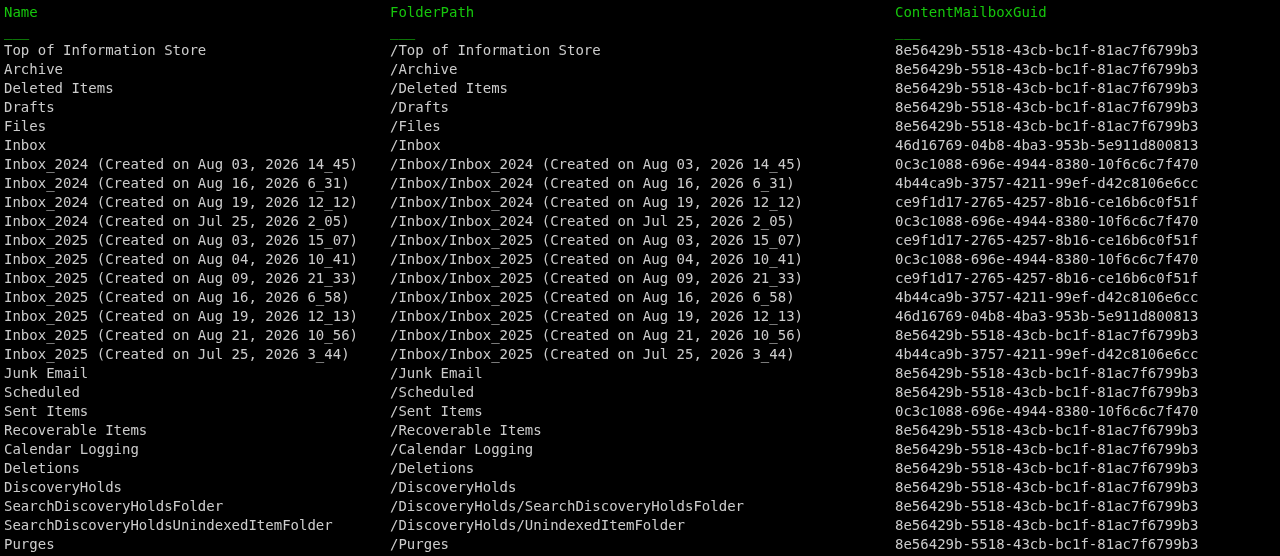 The image size is (1280, 556). What do you see at coordinates (432, 12) in the screenshot?
I see `column-heading: FolderPath` at bounding box center [432, 12].